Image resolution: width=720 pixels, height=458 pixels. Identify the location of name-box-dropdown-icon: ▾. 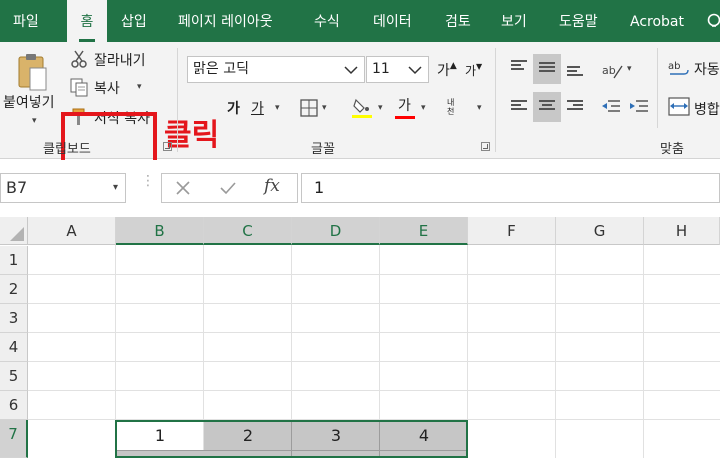
(115, 188).